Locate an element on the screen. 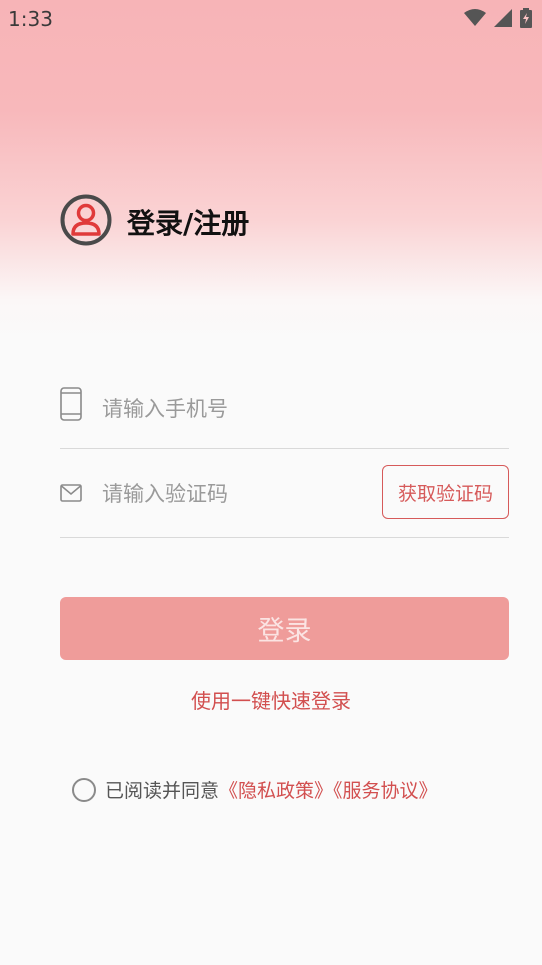 The image size is (542, 965). status-time: 1:33 is located at coordinates (30, 19).